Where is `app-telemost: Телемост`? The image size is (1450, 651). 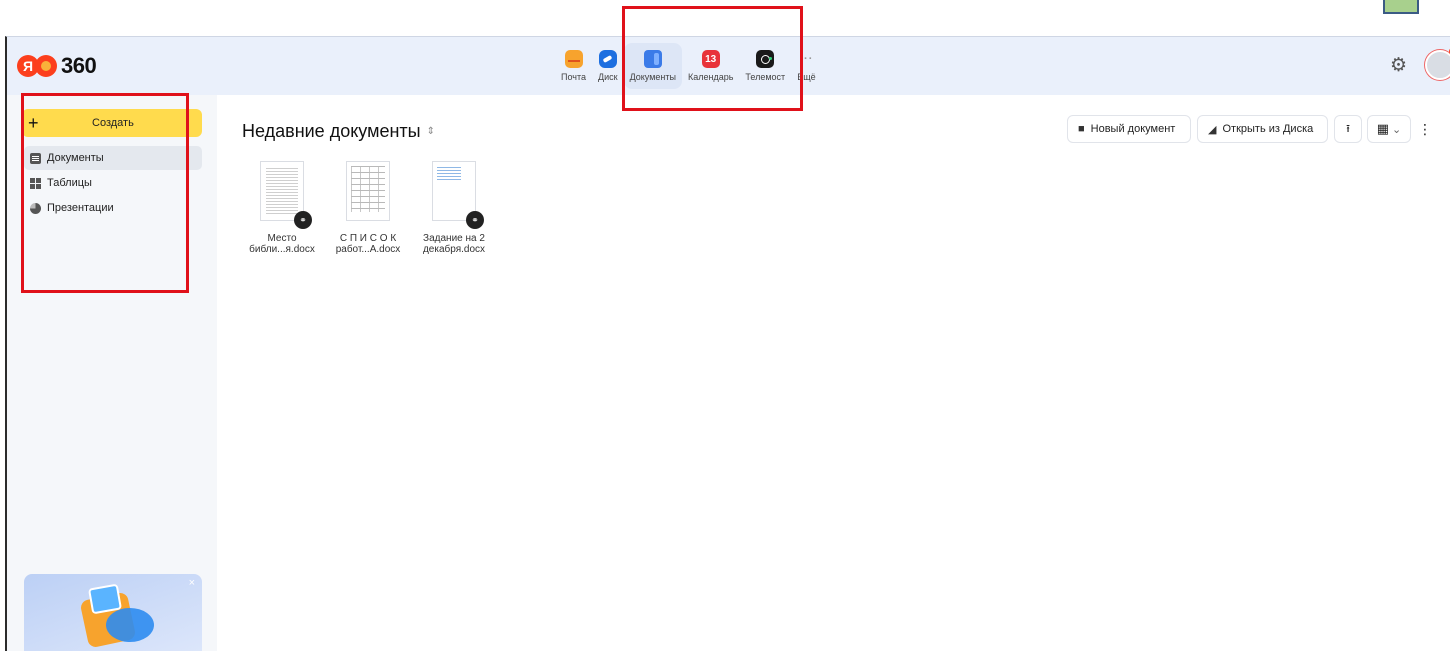 app-telemost: Телемост is located at coordinates (765, 66).